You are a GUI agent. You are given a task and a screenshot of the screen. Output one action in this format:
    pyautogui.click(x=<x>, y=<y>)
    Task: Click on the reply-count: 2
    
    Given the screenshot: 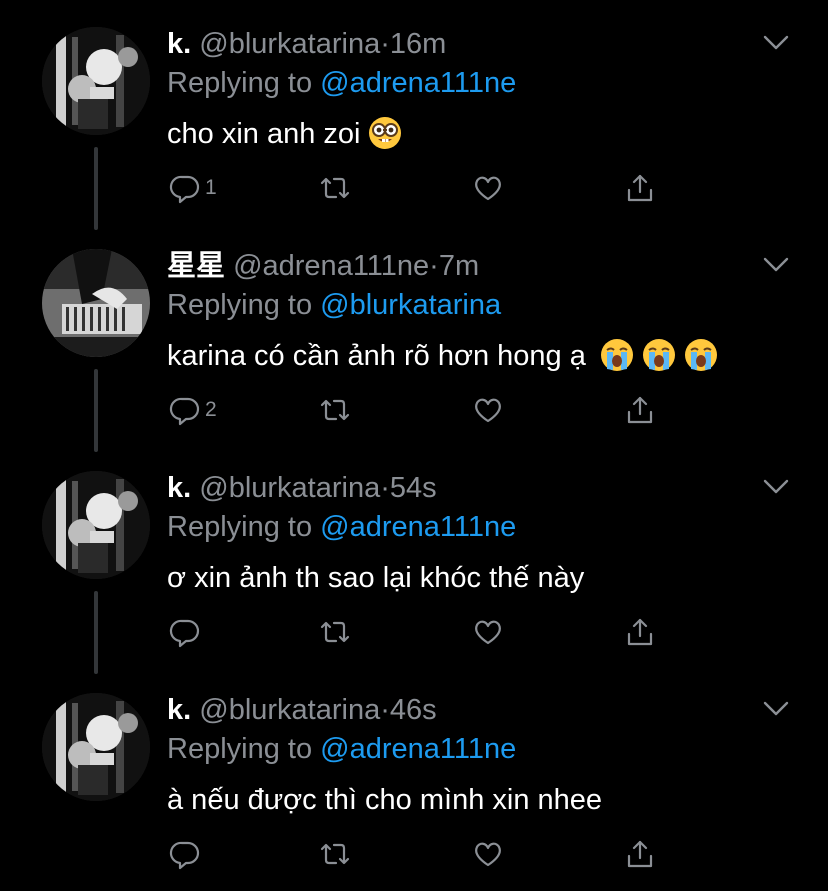 What is the action you would take?
    pyautogui.click(x=211, y=409)
    